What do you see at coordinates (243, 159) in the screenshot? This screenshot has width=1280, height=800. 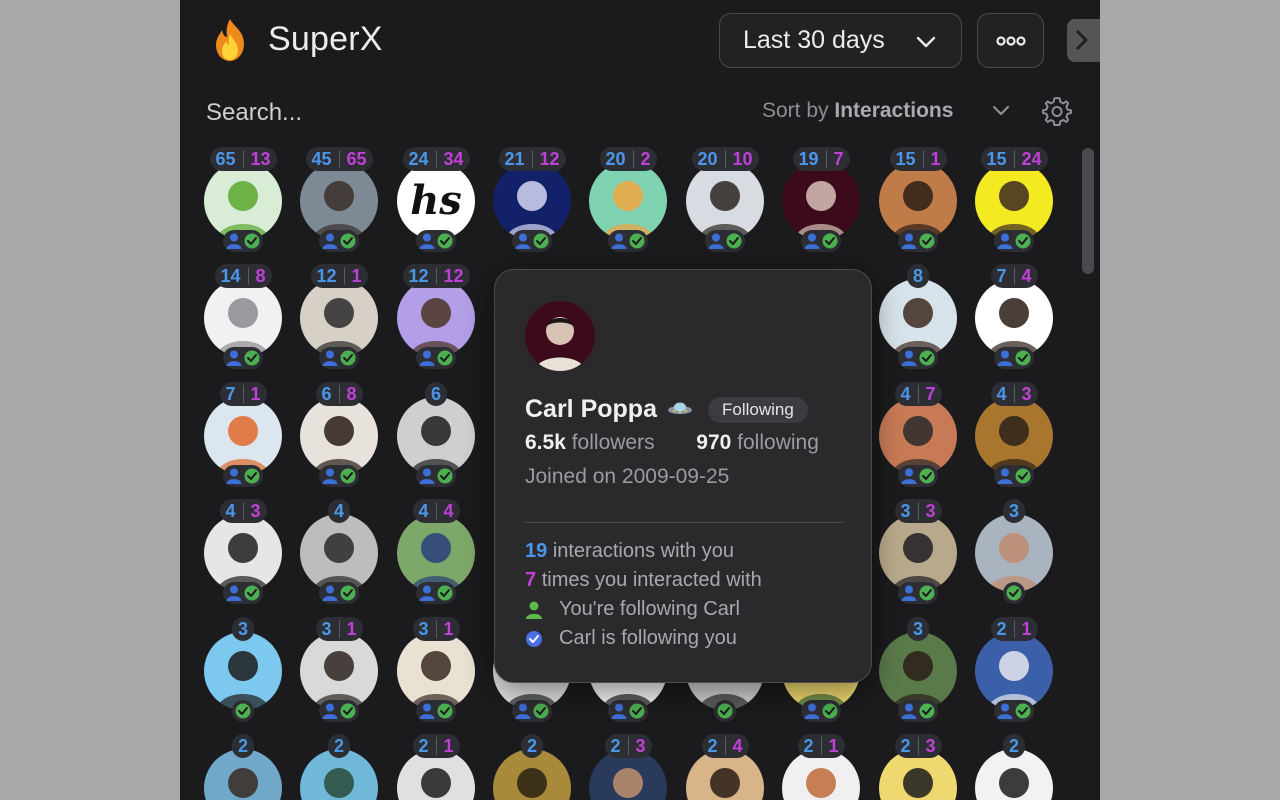 I see `interaction-counts: 65 13` at bounding box center [243, 159].